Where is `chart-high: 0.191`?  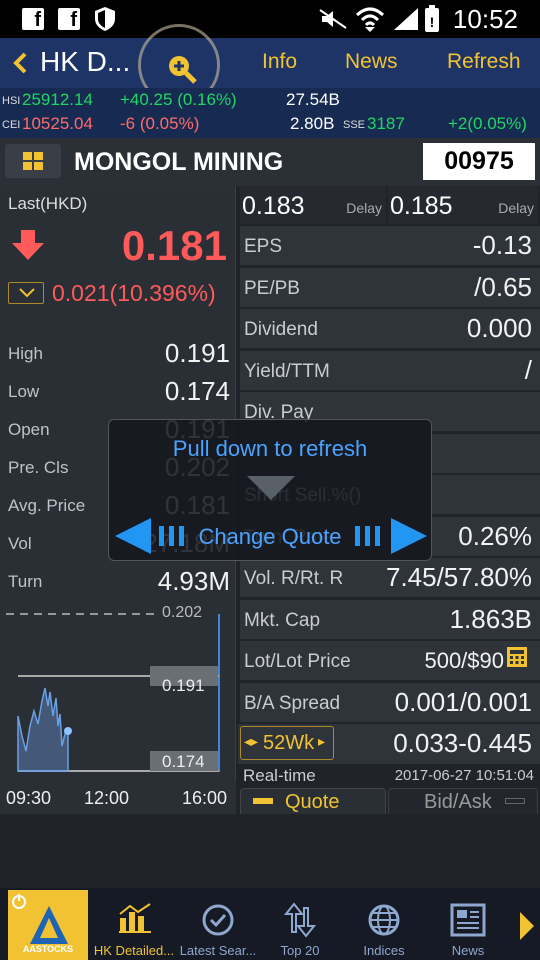
chart-high: 0.191 is located at coordinates (183, 685).